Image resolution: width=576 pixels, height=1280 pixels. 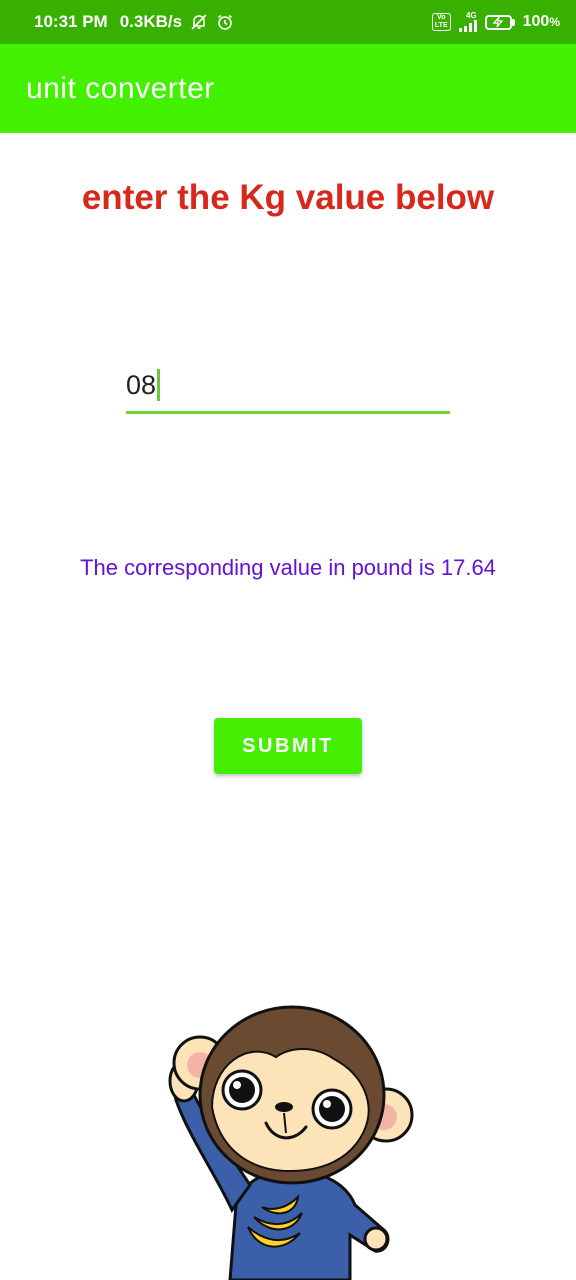 I want to click on volte-icon: Vo LTE, so click(x=441, y=22).